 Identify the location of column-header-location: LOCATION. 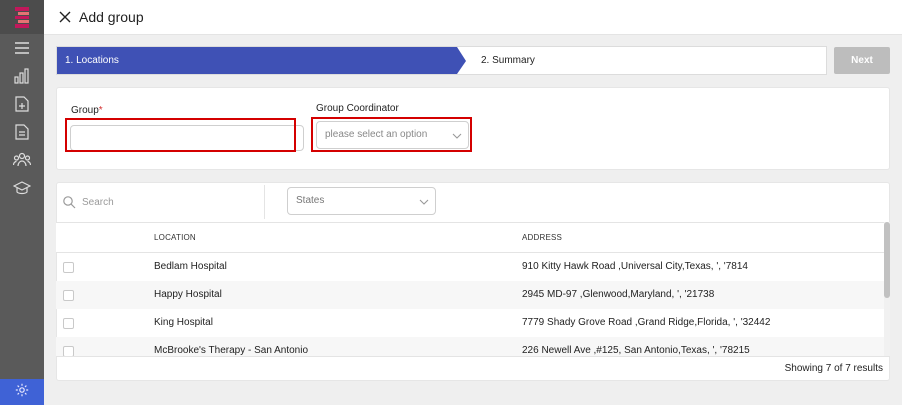
(175, 238).